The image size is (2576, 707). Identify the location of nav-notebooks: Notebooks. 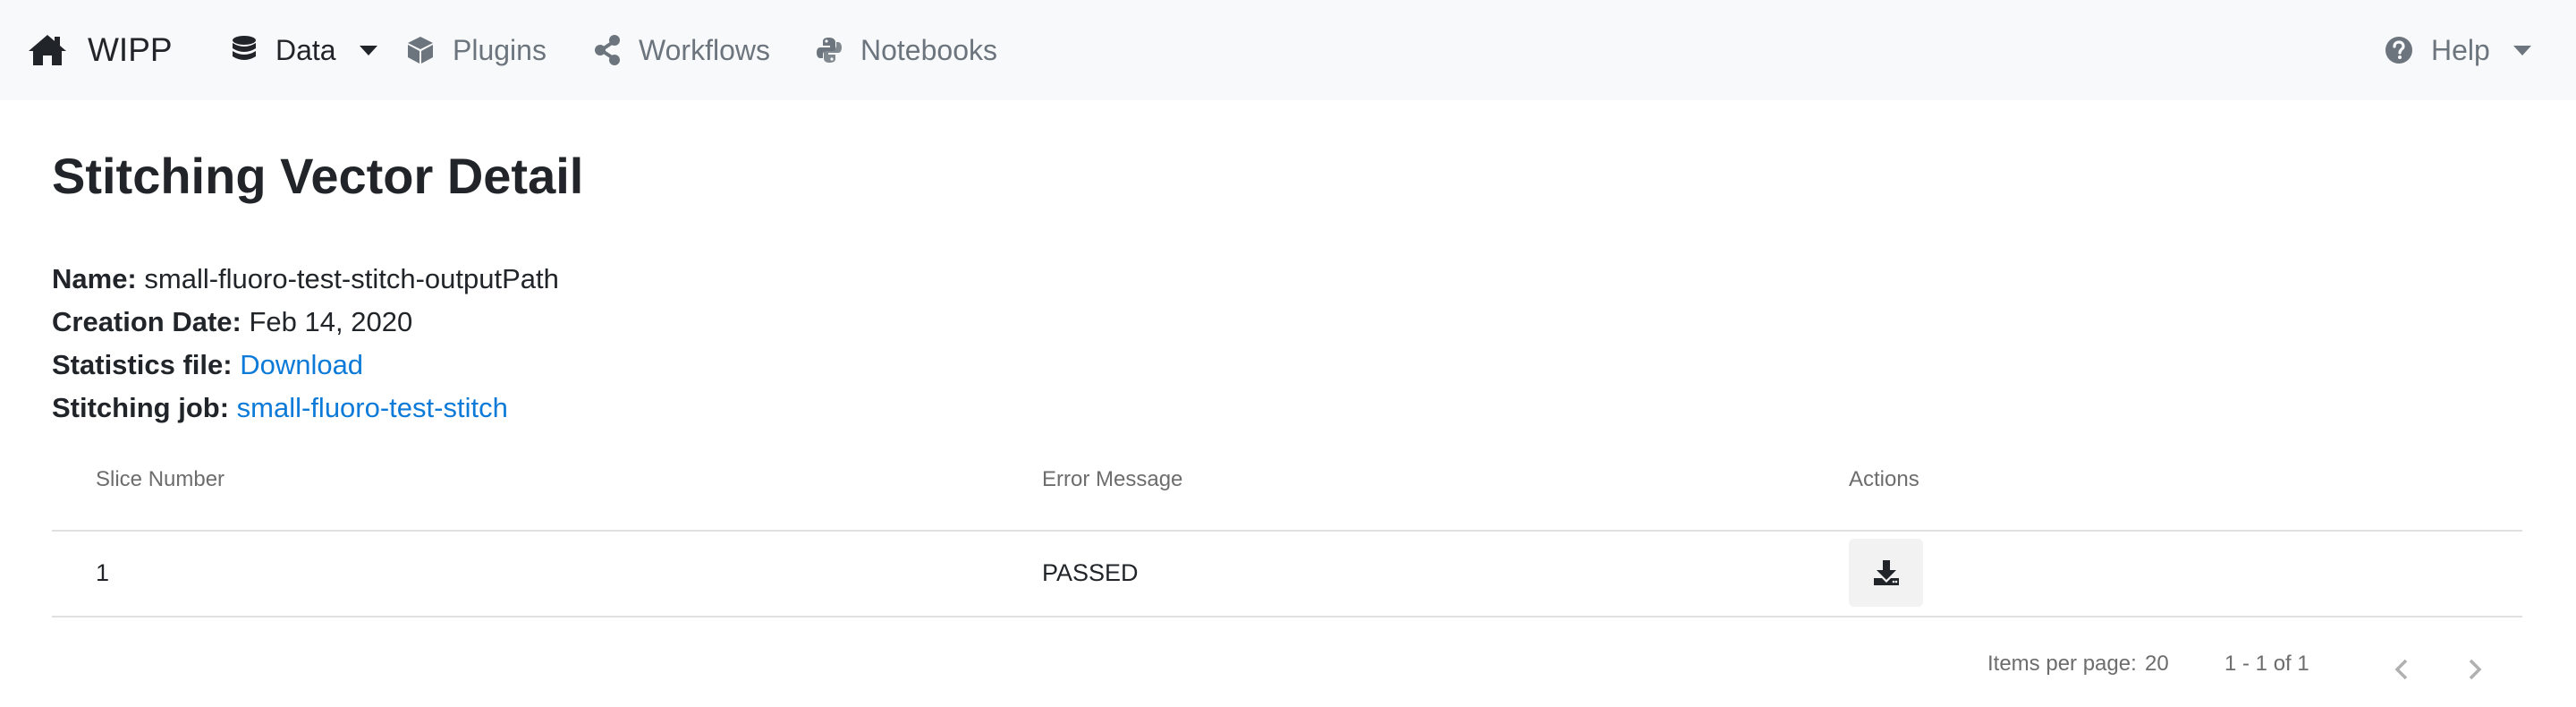
(906, 50).